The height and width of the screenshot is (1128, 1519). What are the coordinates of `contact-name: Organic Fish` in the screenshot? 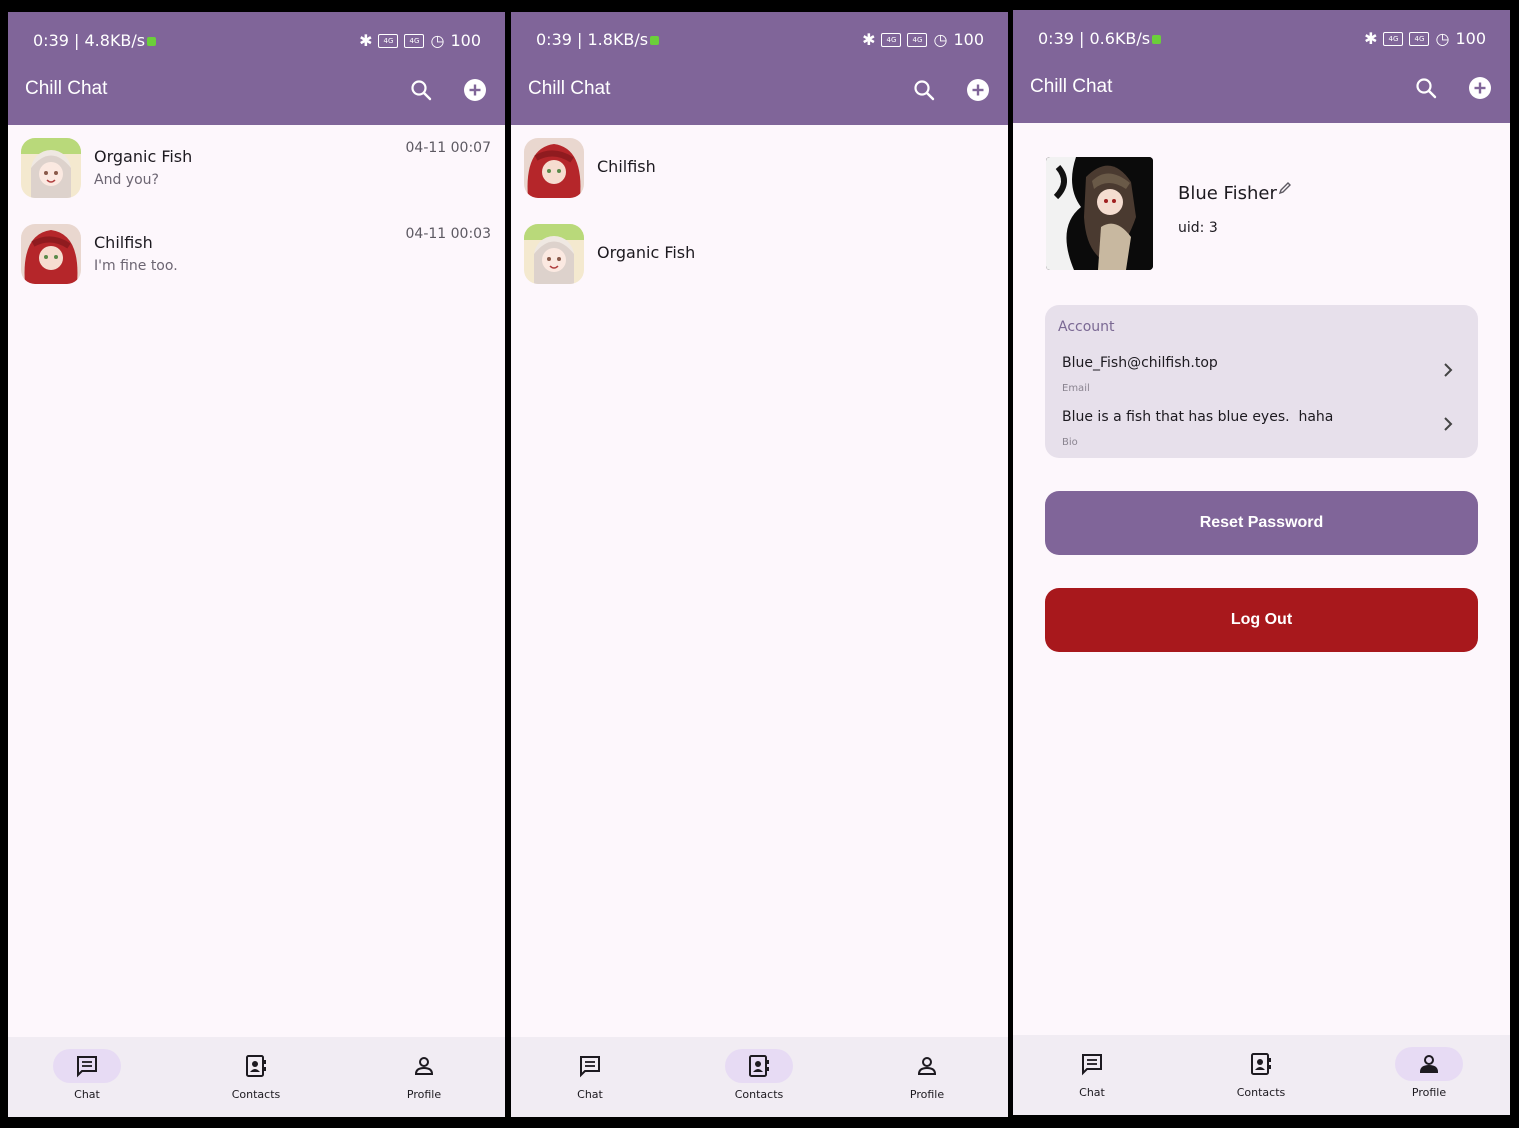 It's located at (646, 252).